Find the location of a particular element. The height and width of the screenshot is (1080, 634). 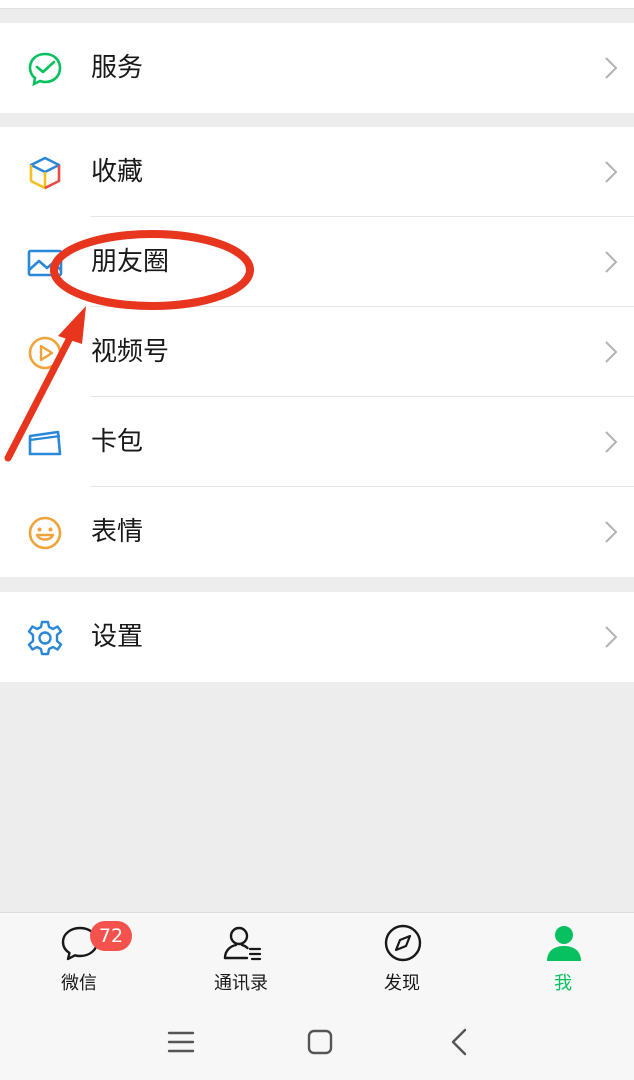

menu-item-favorites: 收藏 is located at coordinates (317, 172).